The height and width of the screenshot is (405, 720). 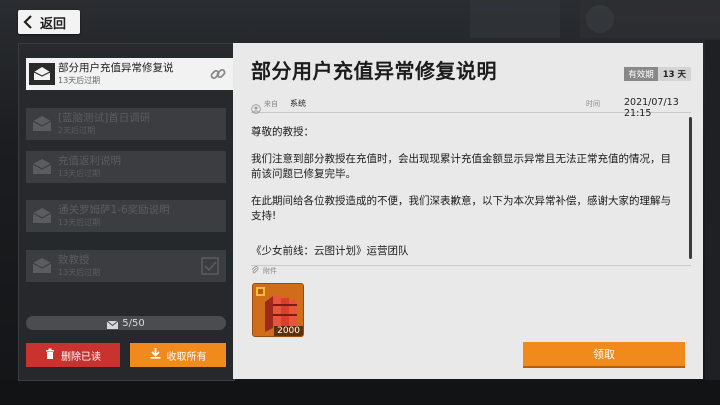 What do you see at coordinates (104, 118) in the screenshot?
I see `mail-item-title: [蓝脑测试]首日调研` at bounding box center [104, 118].